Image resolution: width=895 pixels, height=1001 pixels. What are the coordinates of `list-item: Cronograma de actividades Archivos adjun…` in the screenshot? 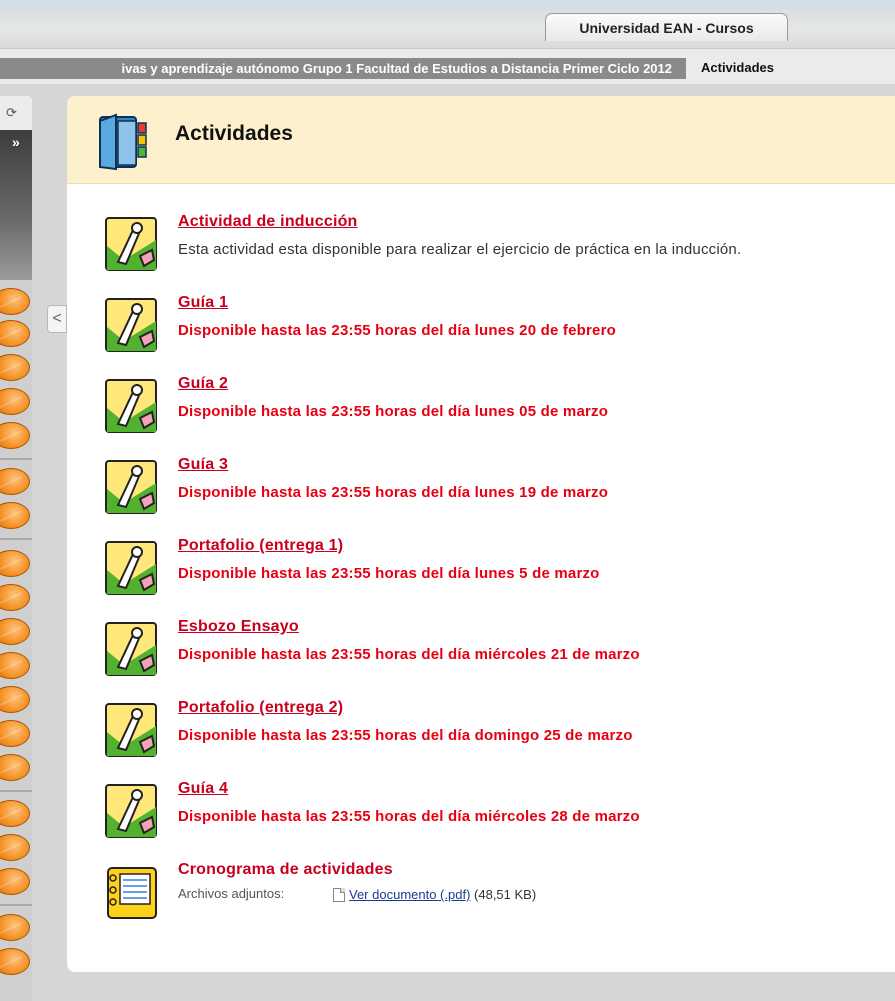 It's located at (494, 896).